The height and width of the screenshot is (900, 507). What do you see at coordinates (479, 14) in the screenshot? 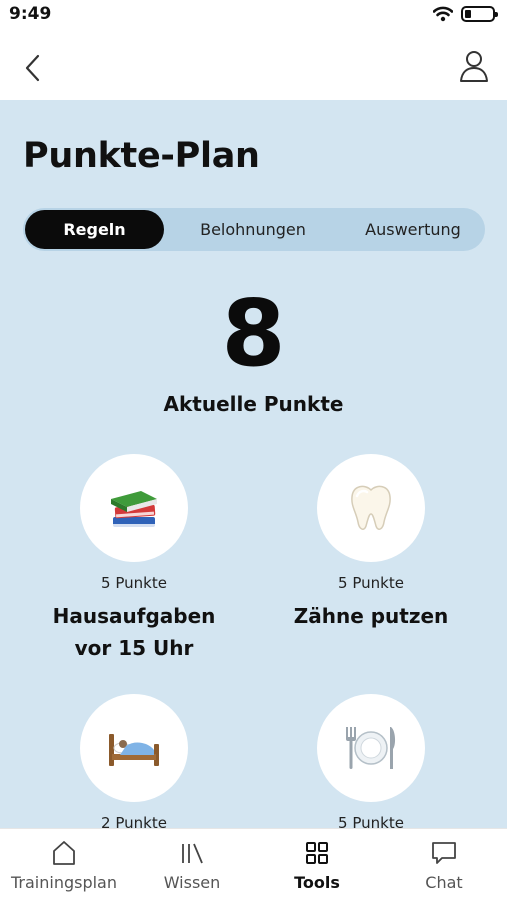
I see `battery-icon` at bounding box center [479, 14].